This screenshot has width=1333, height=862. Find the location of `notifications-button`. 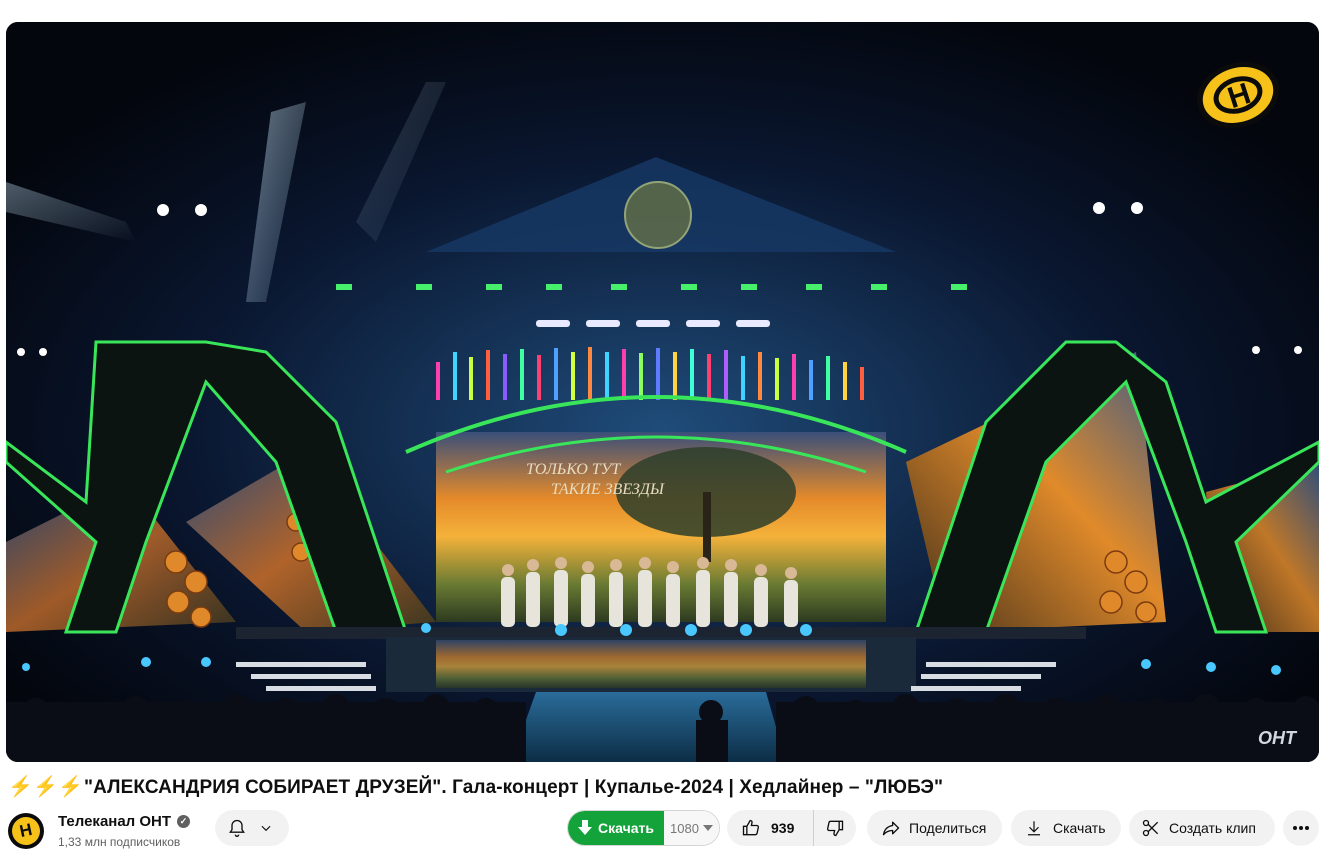

notifications-button is located at coordinates (252, 828).